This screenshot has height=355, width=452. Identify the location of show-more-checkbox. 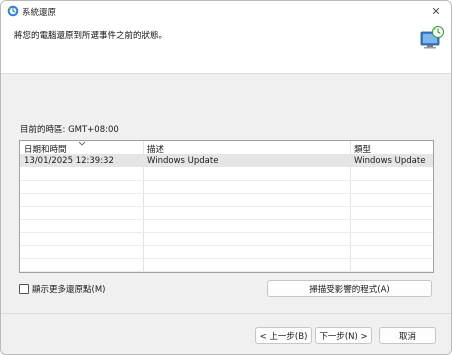
(24, 289).